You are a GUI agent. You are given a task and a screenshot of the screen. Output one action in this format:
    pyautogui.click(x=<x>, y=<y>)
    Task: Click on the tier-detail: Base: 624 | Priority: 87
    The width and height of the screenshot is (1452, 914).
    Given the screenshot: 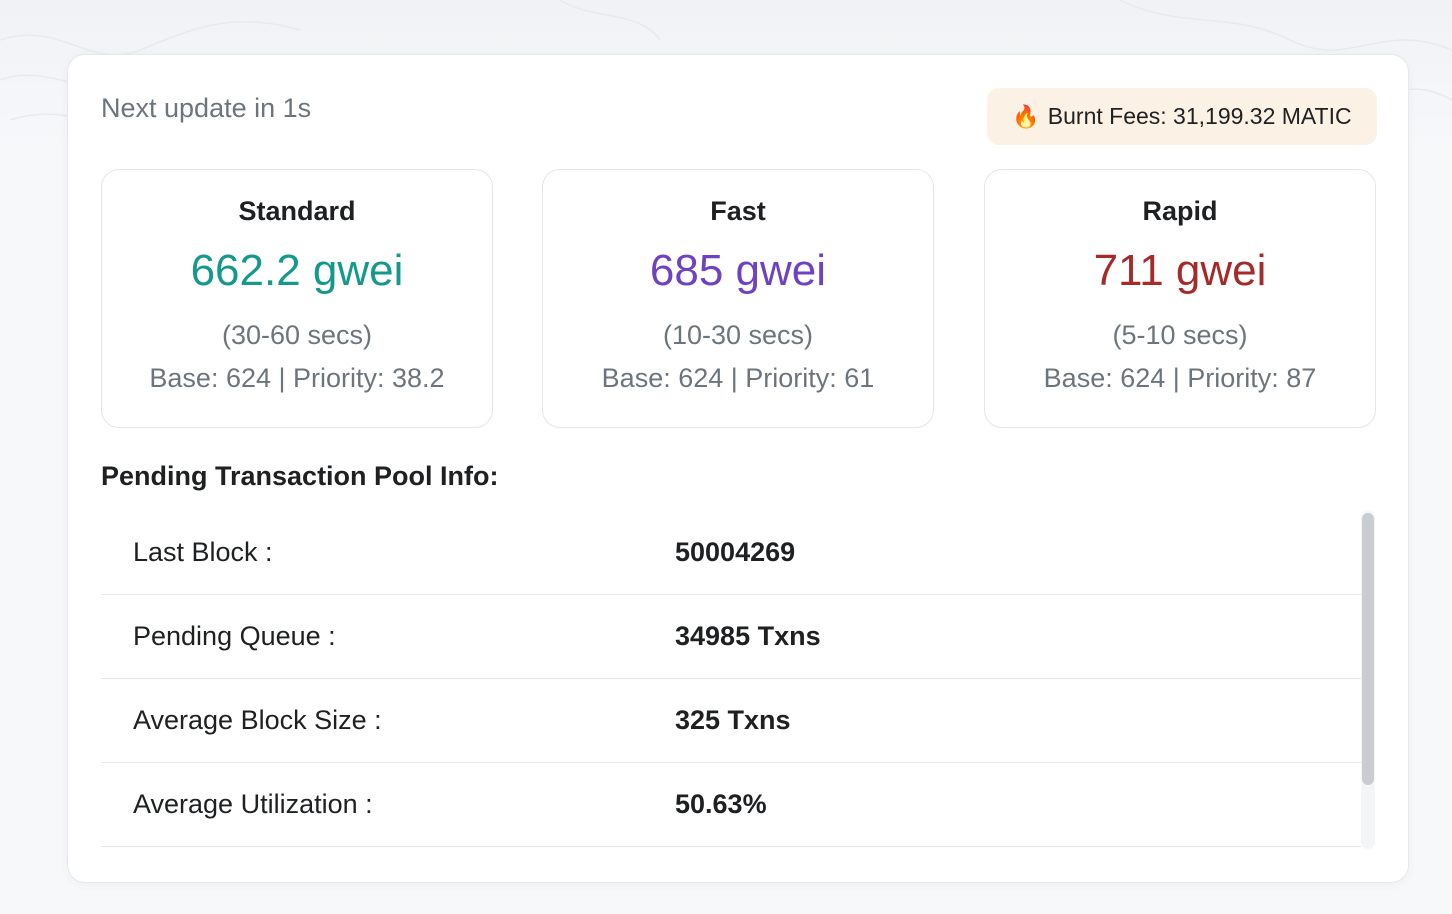 What is the action you would take?
    pyautogui.click(x=1180, y=378)
    